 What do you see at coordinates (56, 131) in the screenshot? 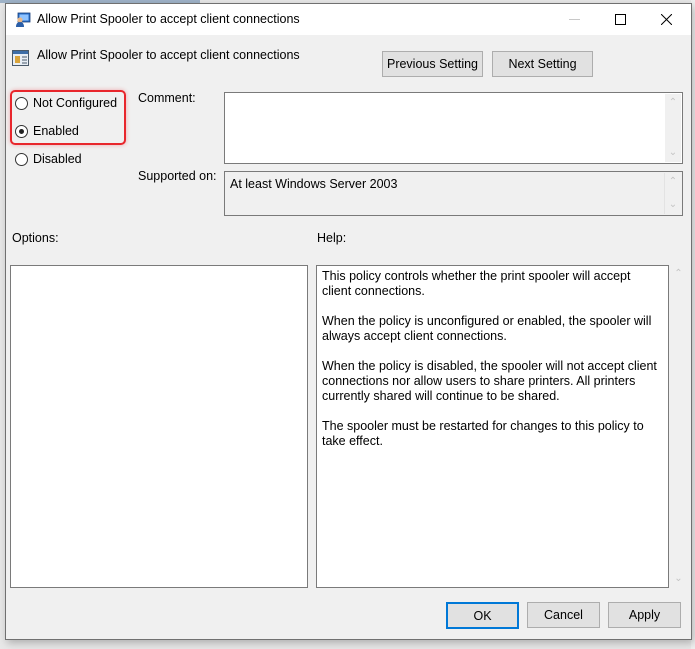
I see `radio-label: Enabled` at bounding box center [56, 131].